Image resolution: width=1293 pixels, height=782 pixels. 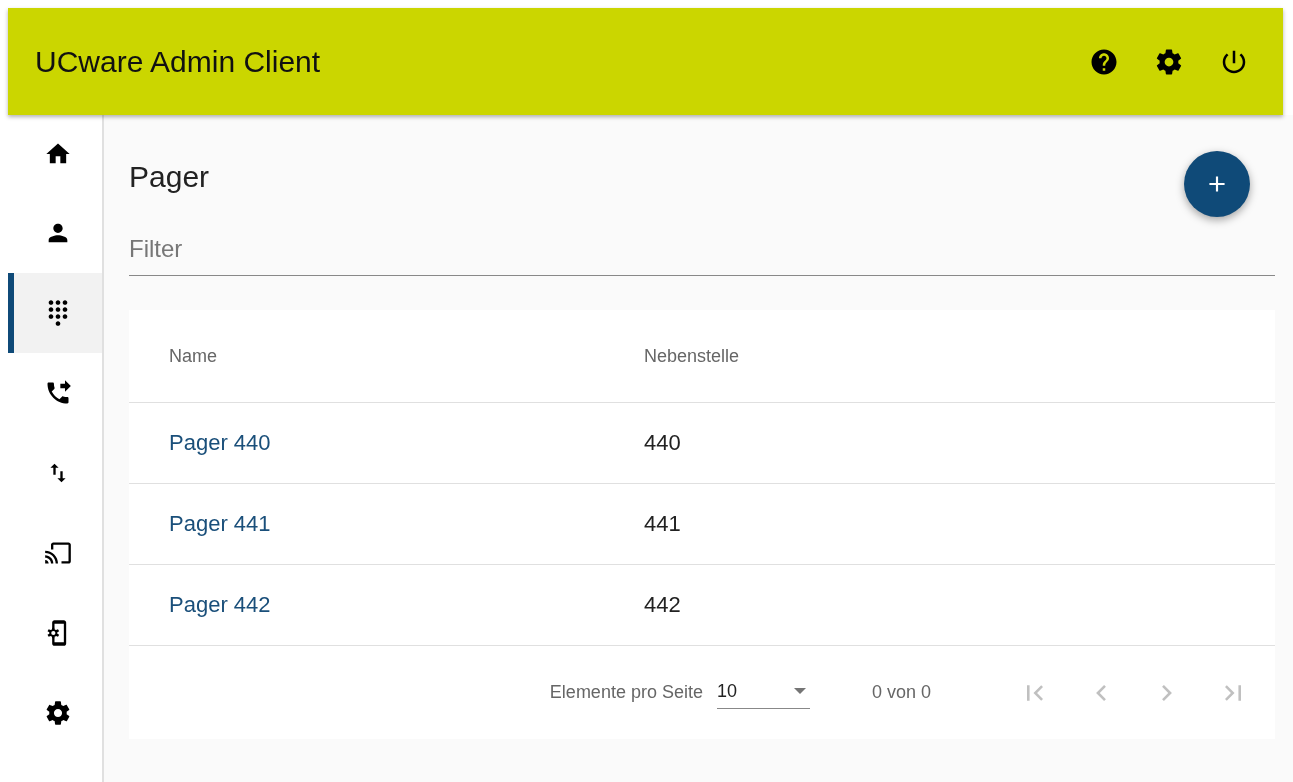 What do you see at coordinates (663, 605) in the screenshot?
I see `table-cell-text: 442` at bounding box center [663, 605].